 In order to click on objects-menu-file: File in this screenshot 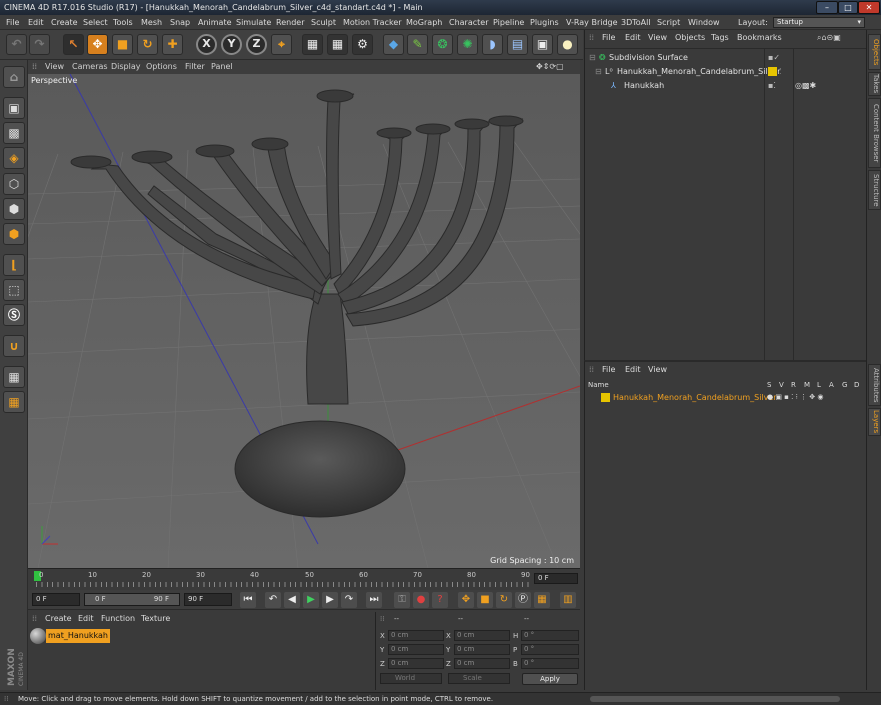, I will do `click(608, 37)`.